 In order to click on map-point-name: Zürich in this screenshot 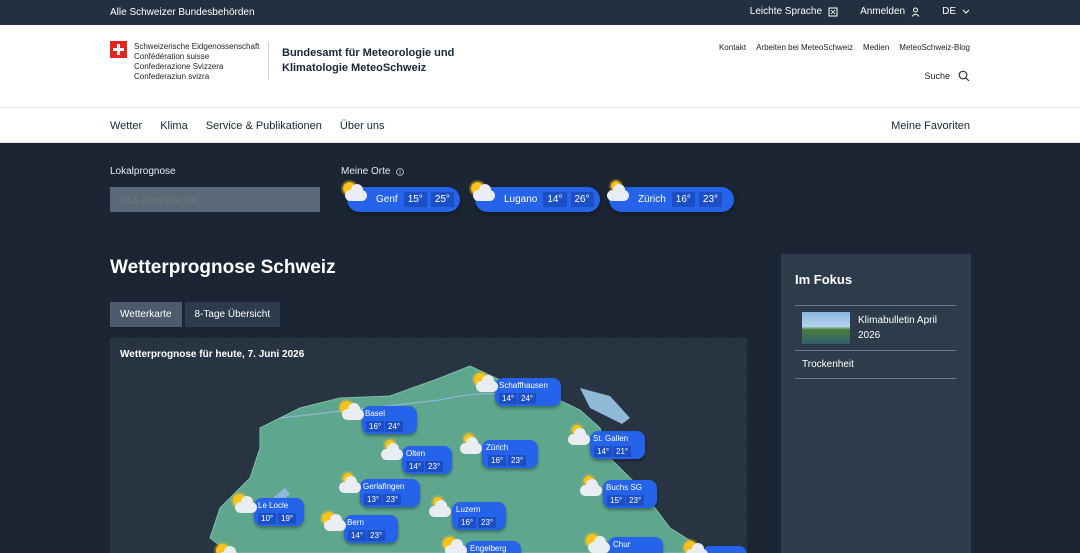, I will do `click(497, 447)`.